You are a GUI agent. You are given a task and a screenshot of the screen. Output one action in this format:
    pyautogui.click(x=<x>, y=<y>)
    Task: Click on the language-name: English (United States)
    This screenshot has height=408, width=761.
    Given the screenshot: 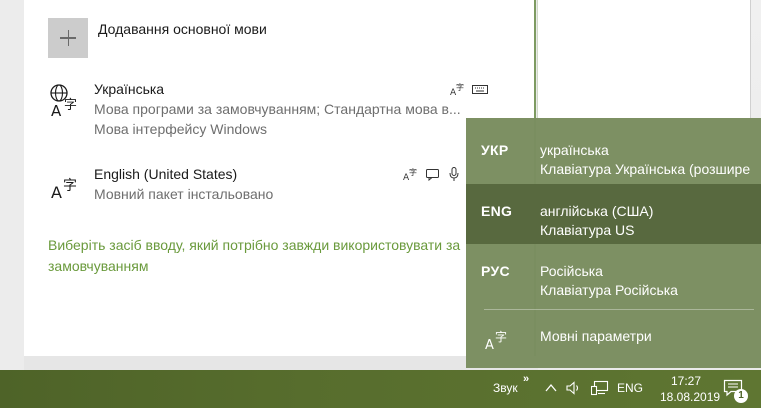 What is the action you would take?
    pyautogui.click(x=166, y=174)
    